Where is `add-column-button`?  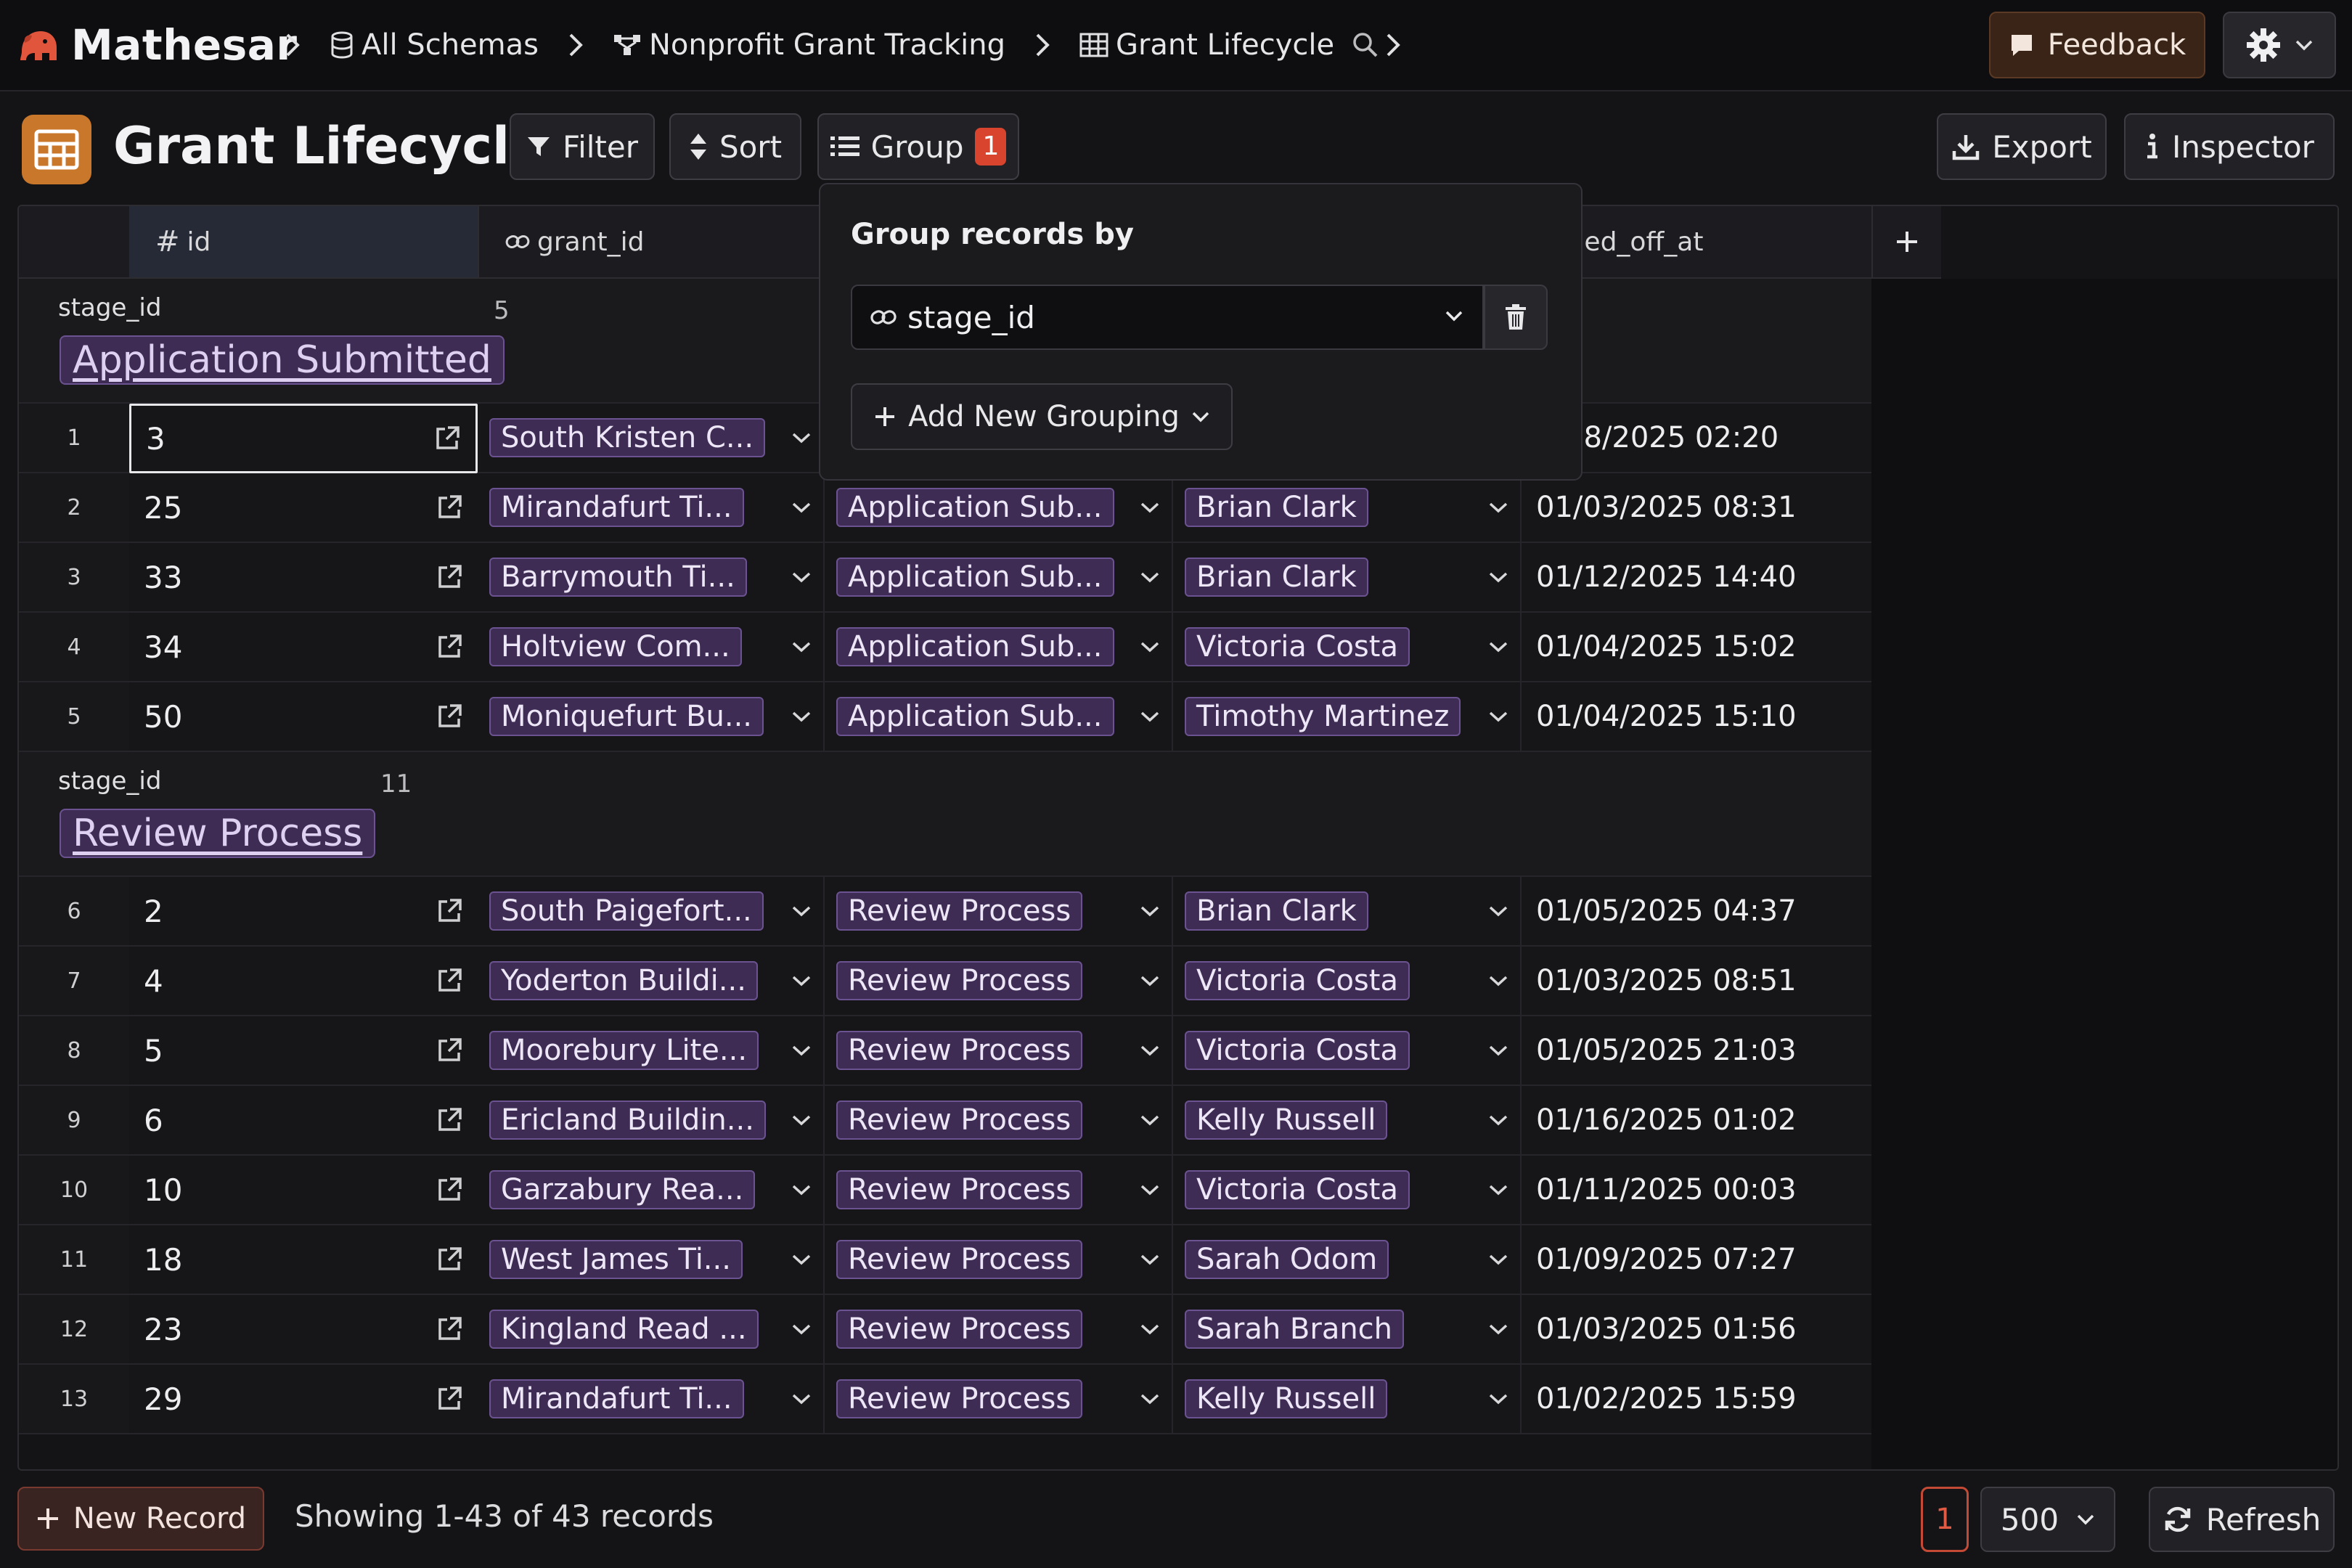
add-column-button is located at coordinates (1906, 243).